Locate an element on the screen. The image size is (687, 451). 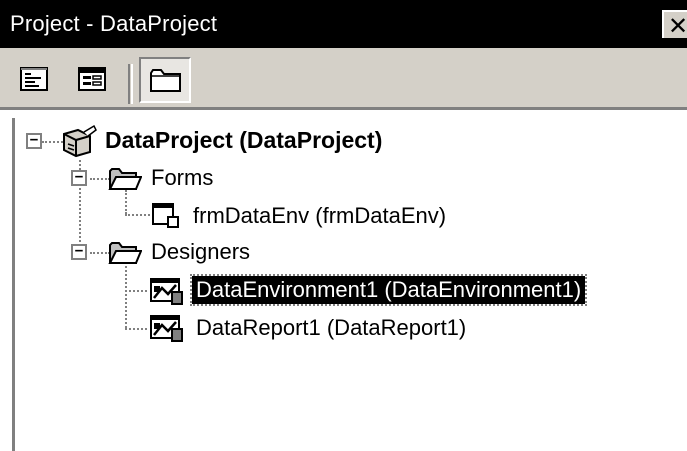
view-object-icon is located at coordinates (96, 80).